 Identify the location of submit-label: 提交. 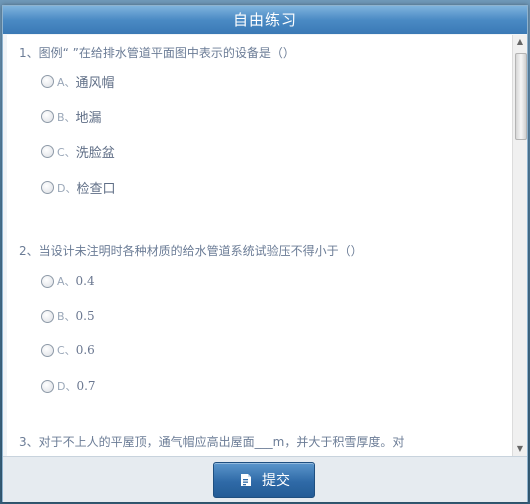
(276, 481).